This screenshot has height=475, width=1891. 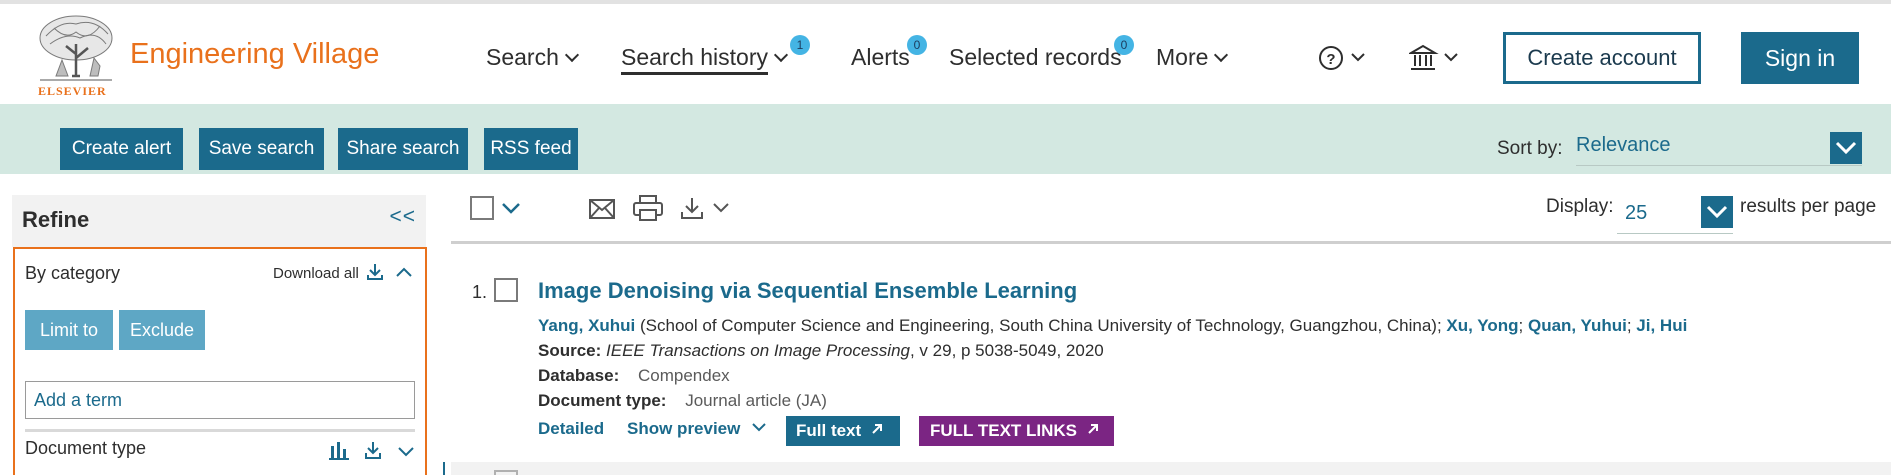 I want to click on nav-search-history: Search history, so click(x=705, y=59).